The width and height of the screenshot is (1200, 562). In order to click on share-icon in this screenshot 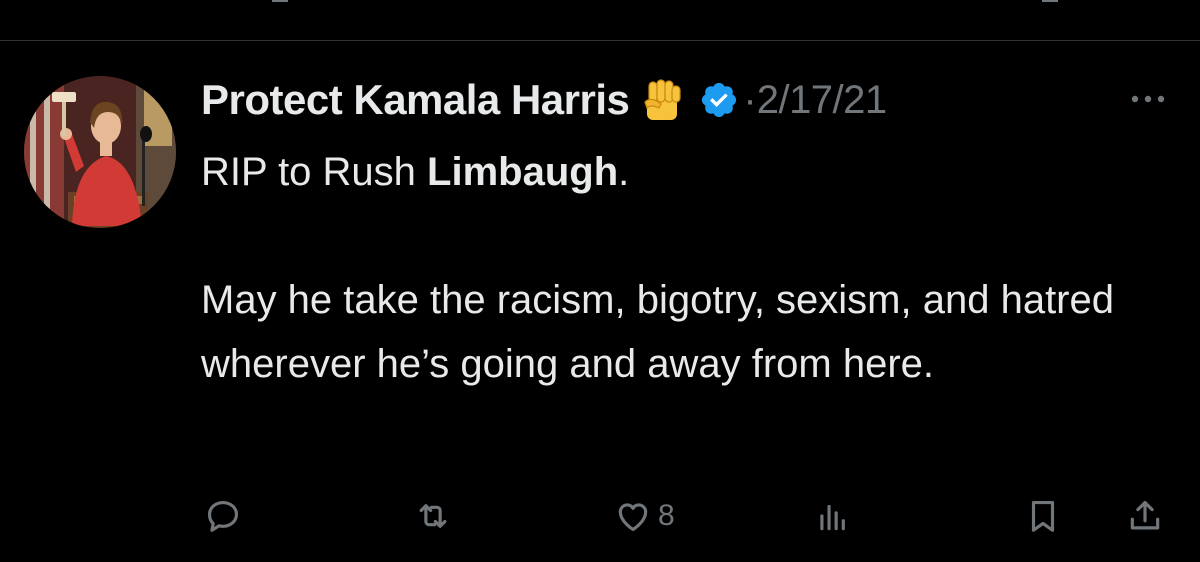, I will do `click(1145, 515)`.